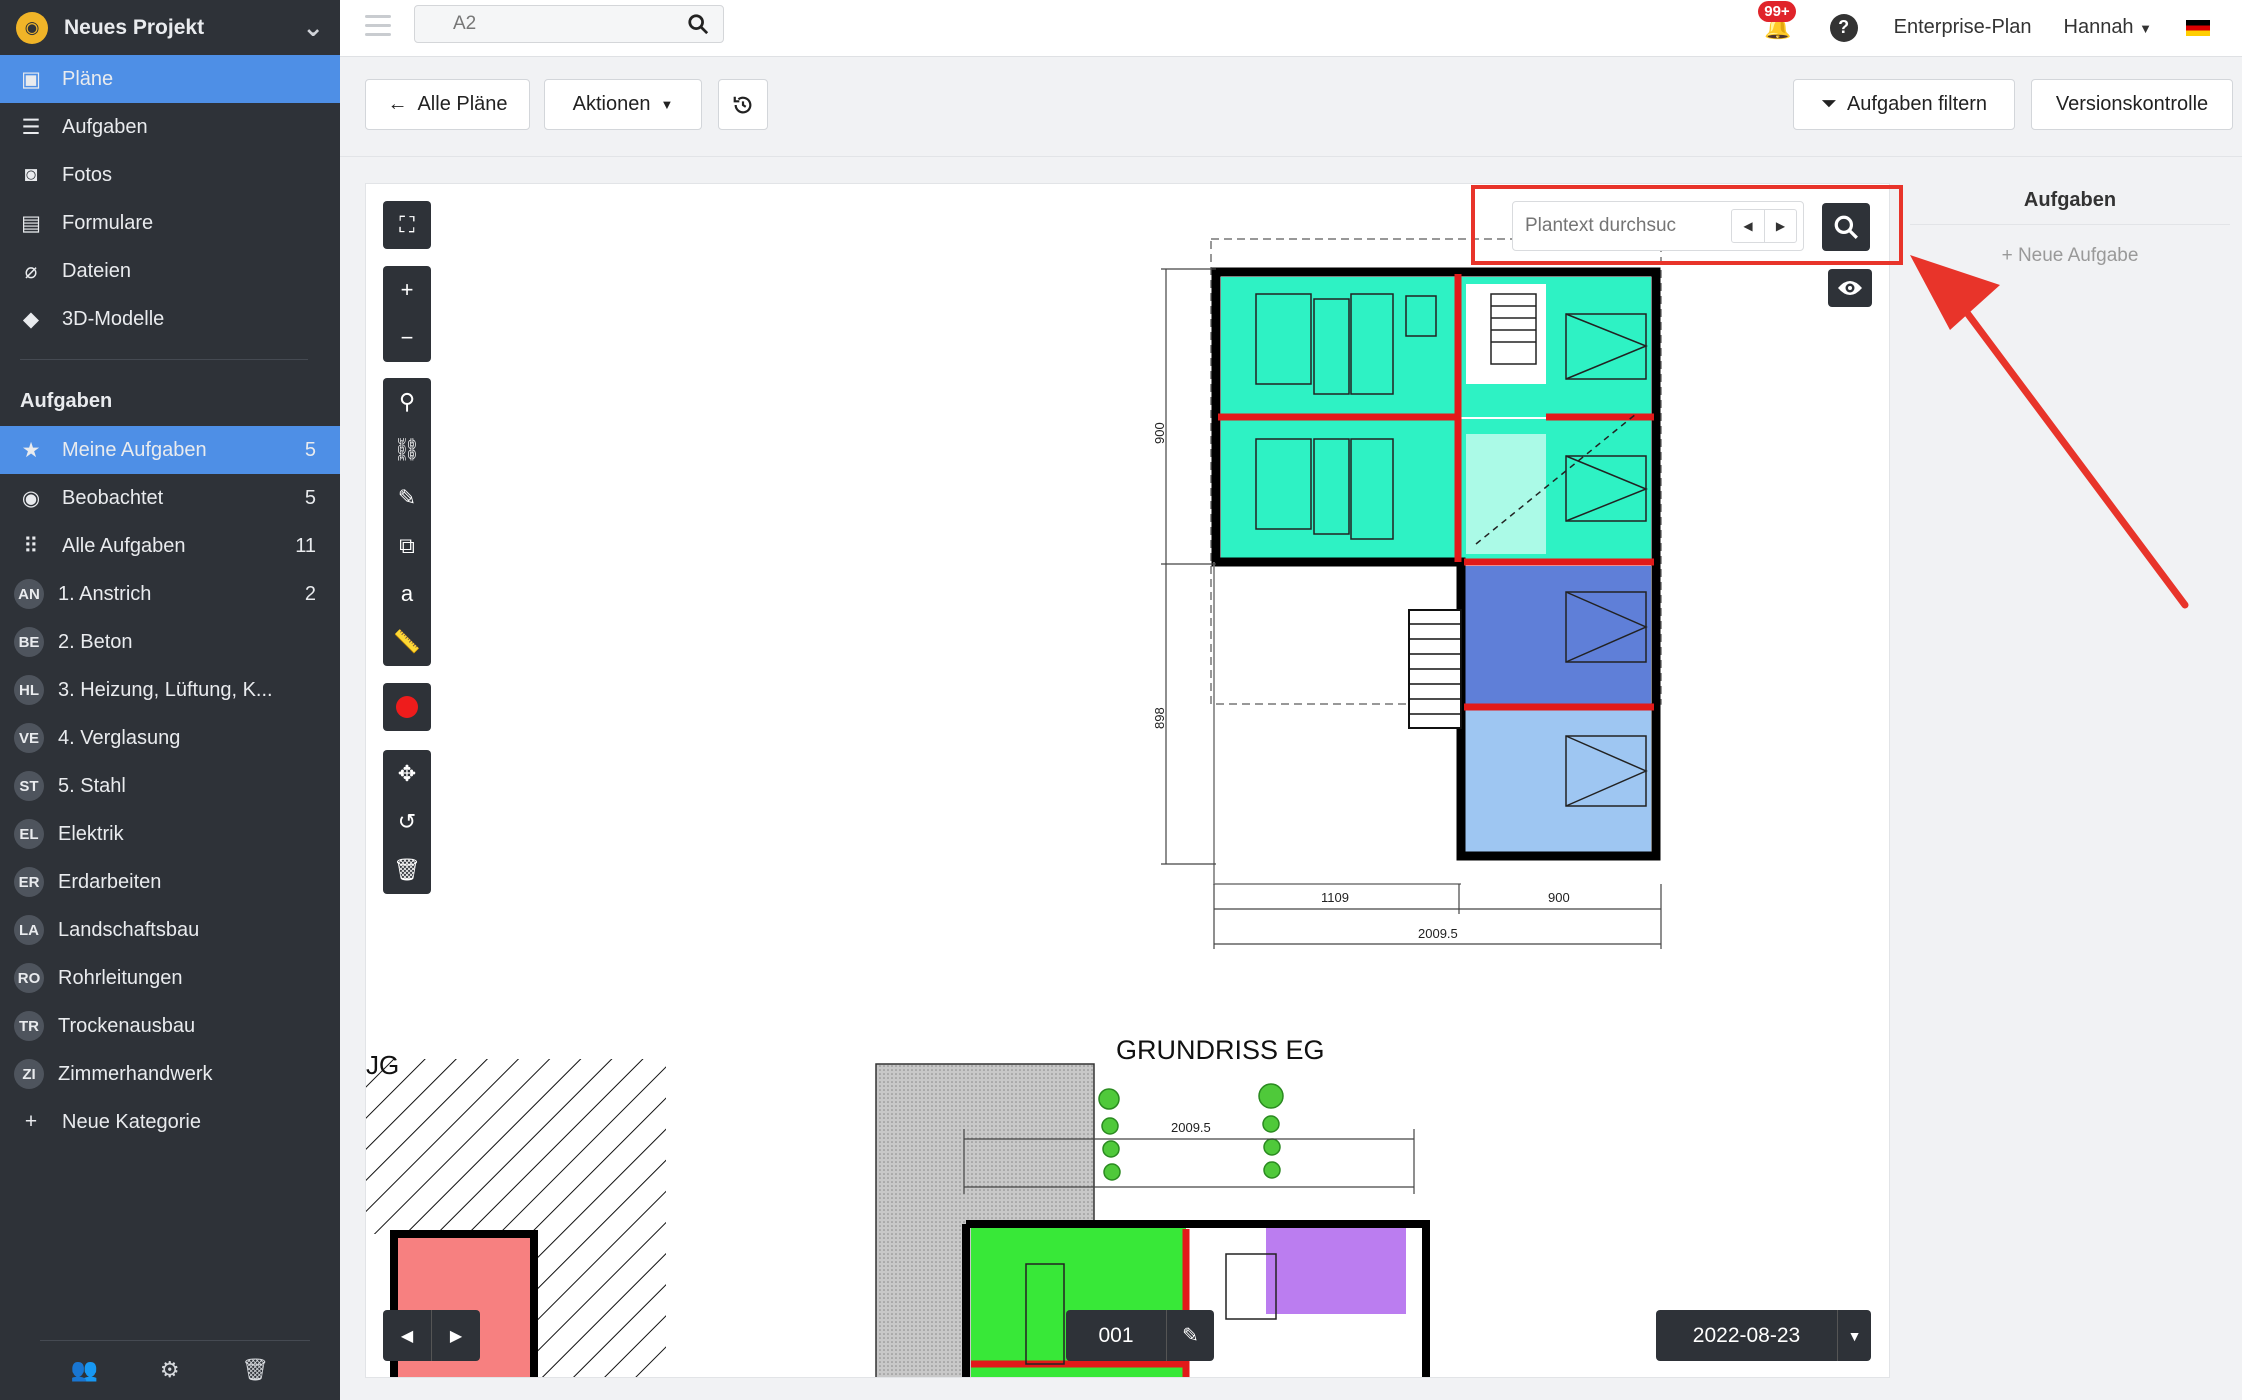 This screenshot has height=1400, width=2242. I want to click on notifications-button: 🔔 99+, so click(1777, 20).